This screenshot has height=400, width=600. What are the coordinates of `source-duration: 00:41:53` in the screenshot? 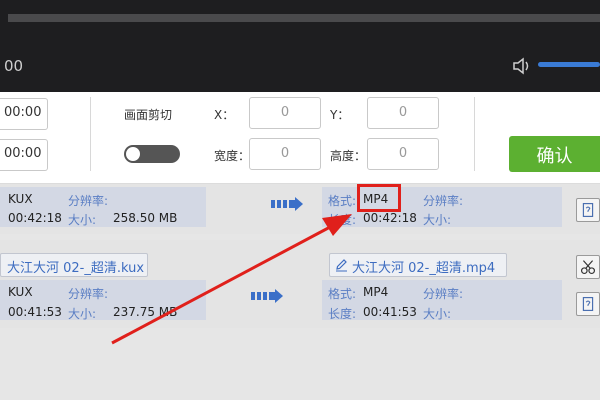 It's located at (35, 312).